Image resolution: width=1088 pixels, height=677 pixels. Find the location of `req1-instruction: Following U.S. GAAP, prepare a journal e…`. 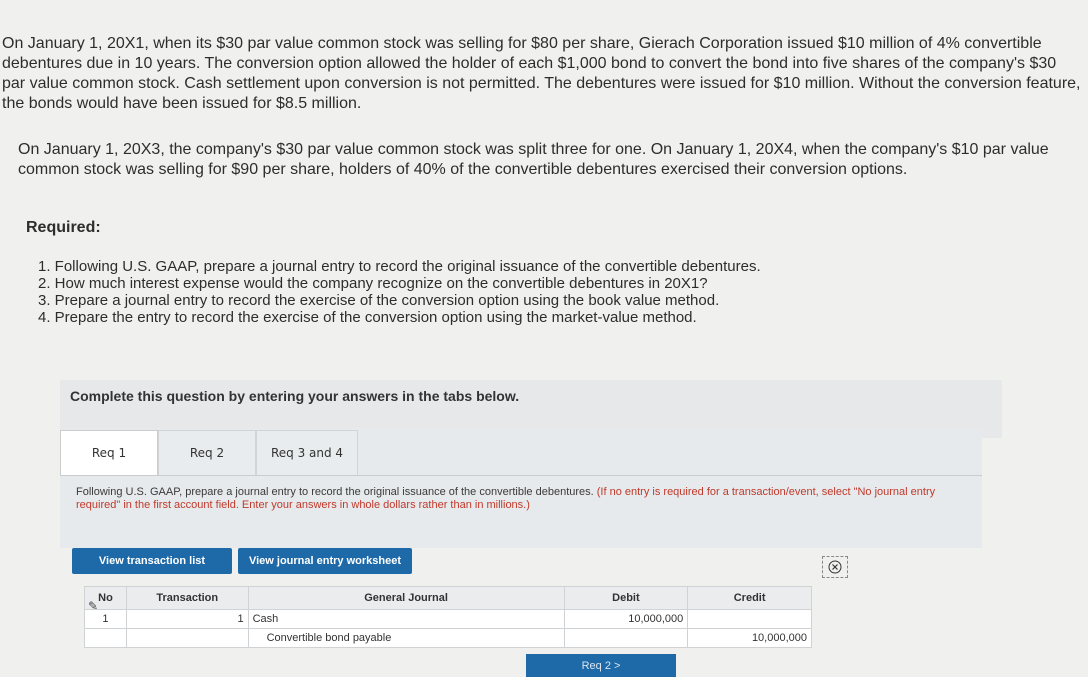

req1-instruction: Following U.S. GAAP, prepare a journal e… is located at coordinates (521, 499).